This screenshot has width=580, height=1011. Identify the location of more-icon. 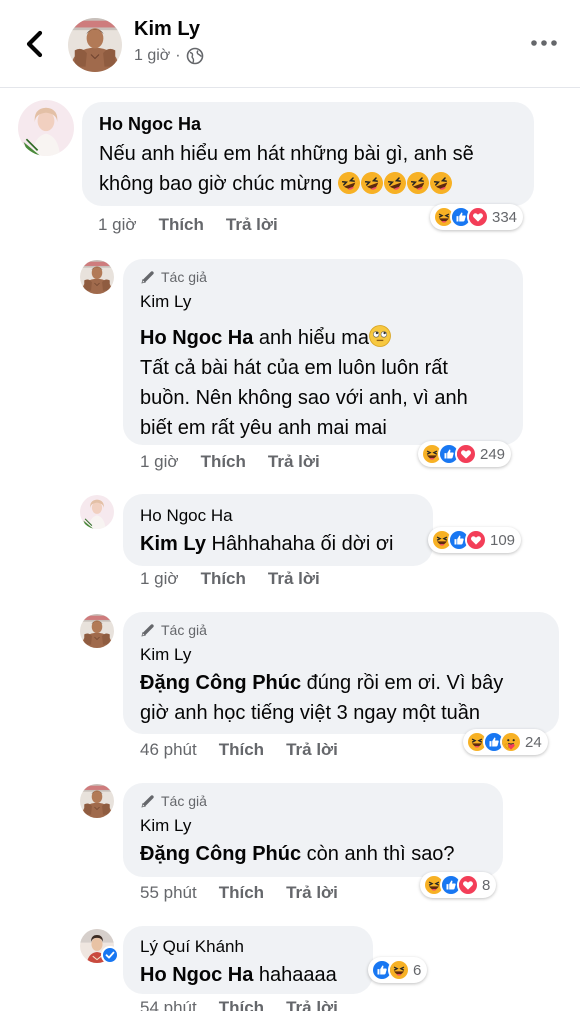
(544, 43).